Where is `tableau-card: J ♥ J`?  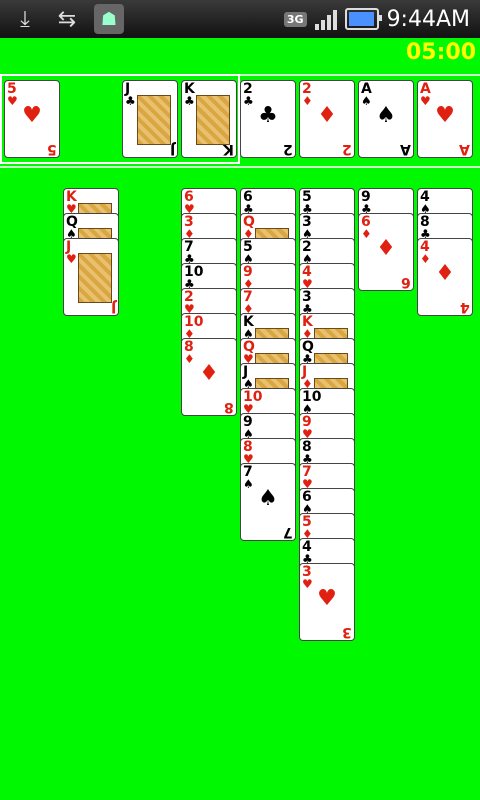 tableau-card: J ♥ J is located at coordinates (91, 277).